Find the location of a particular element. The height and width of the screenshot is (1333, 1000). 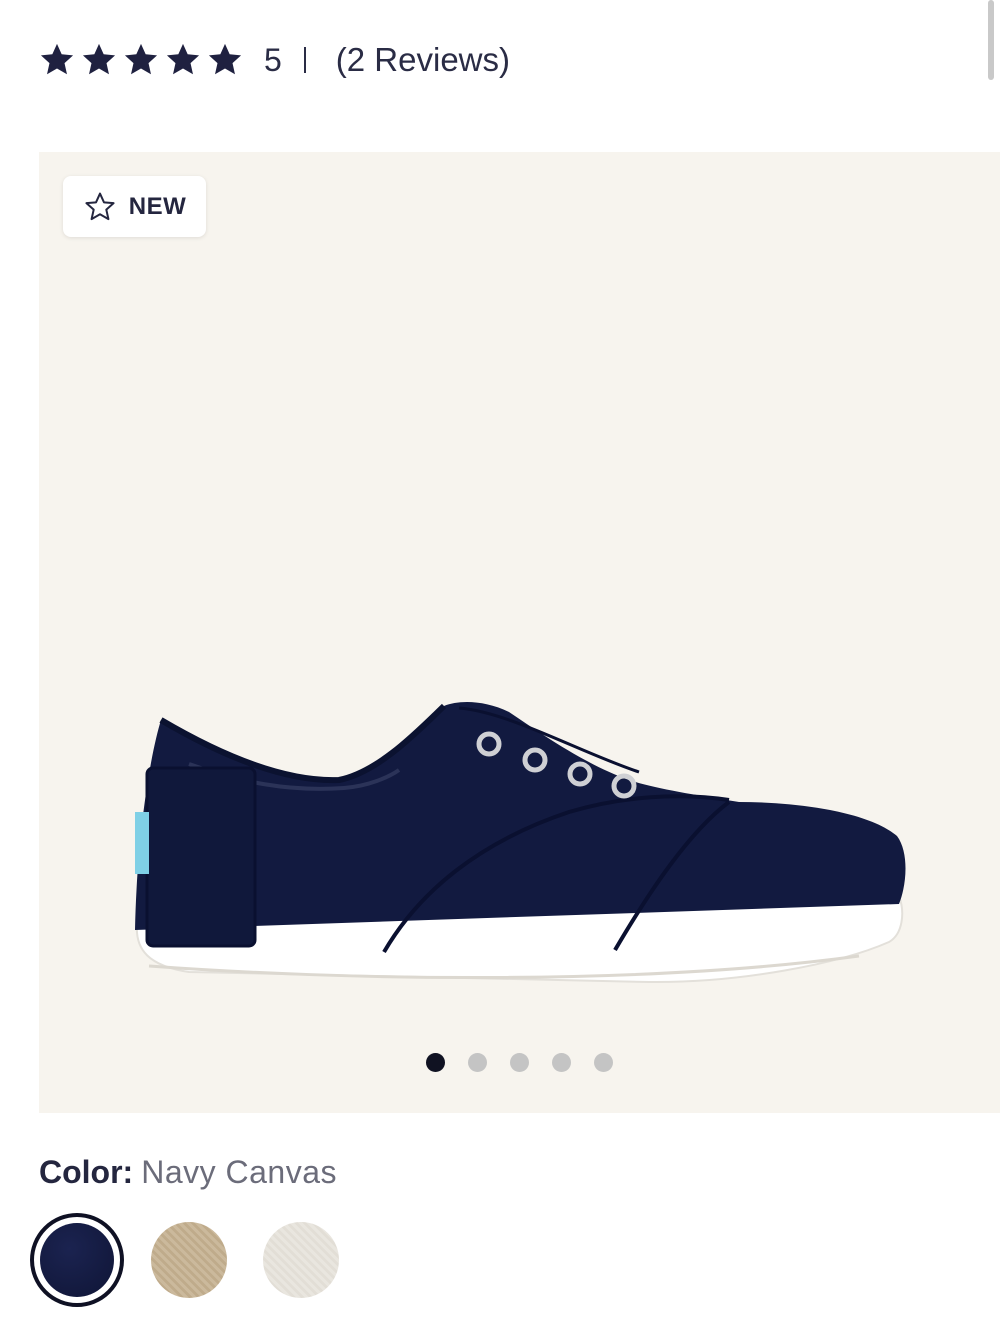

scrollbar is located at coordinates (991, 40).